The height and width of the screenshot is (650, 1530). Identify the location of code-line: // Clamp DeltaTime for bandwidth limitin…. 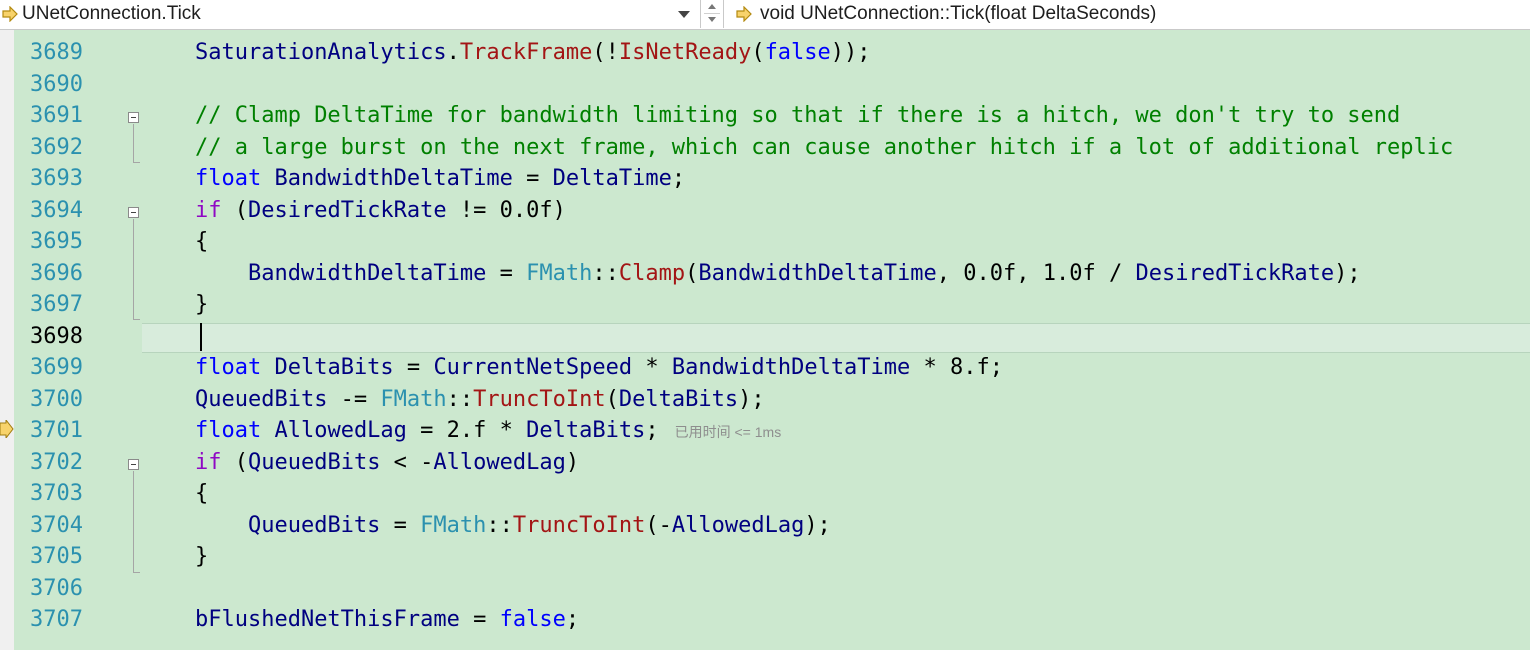
(771, 116).